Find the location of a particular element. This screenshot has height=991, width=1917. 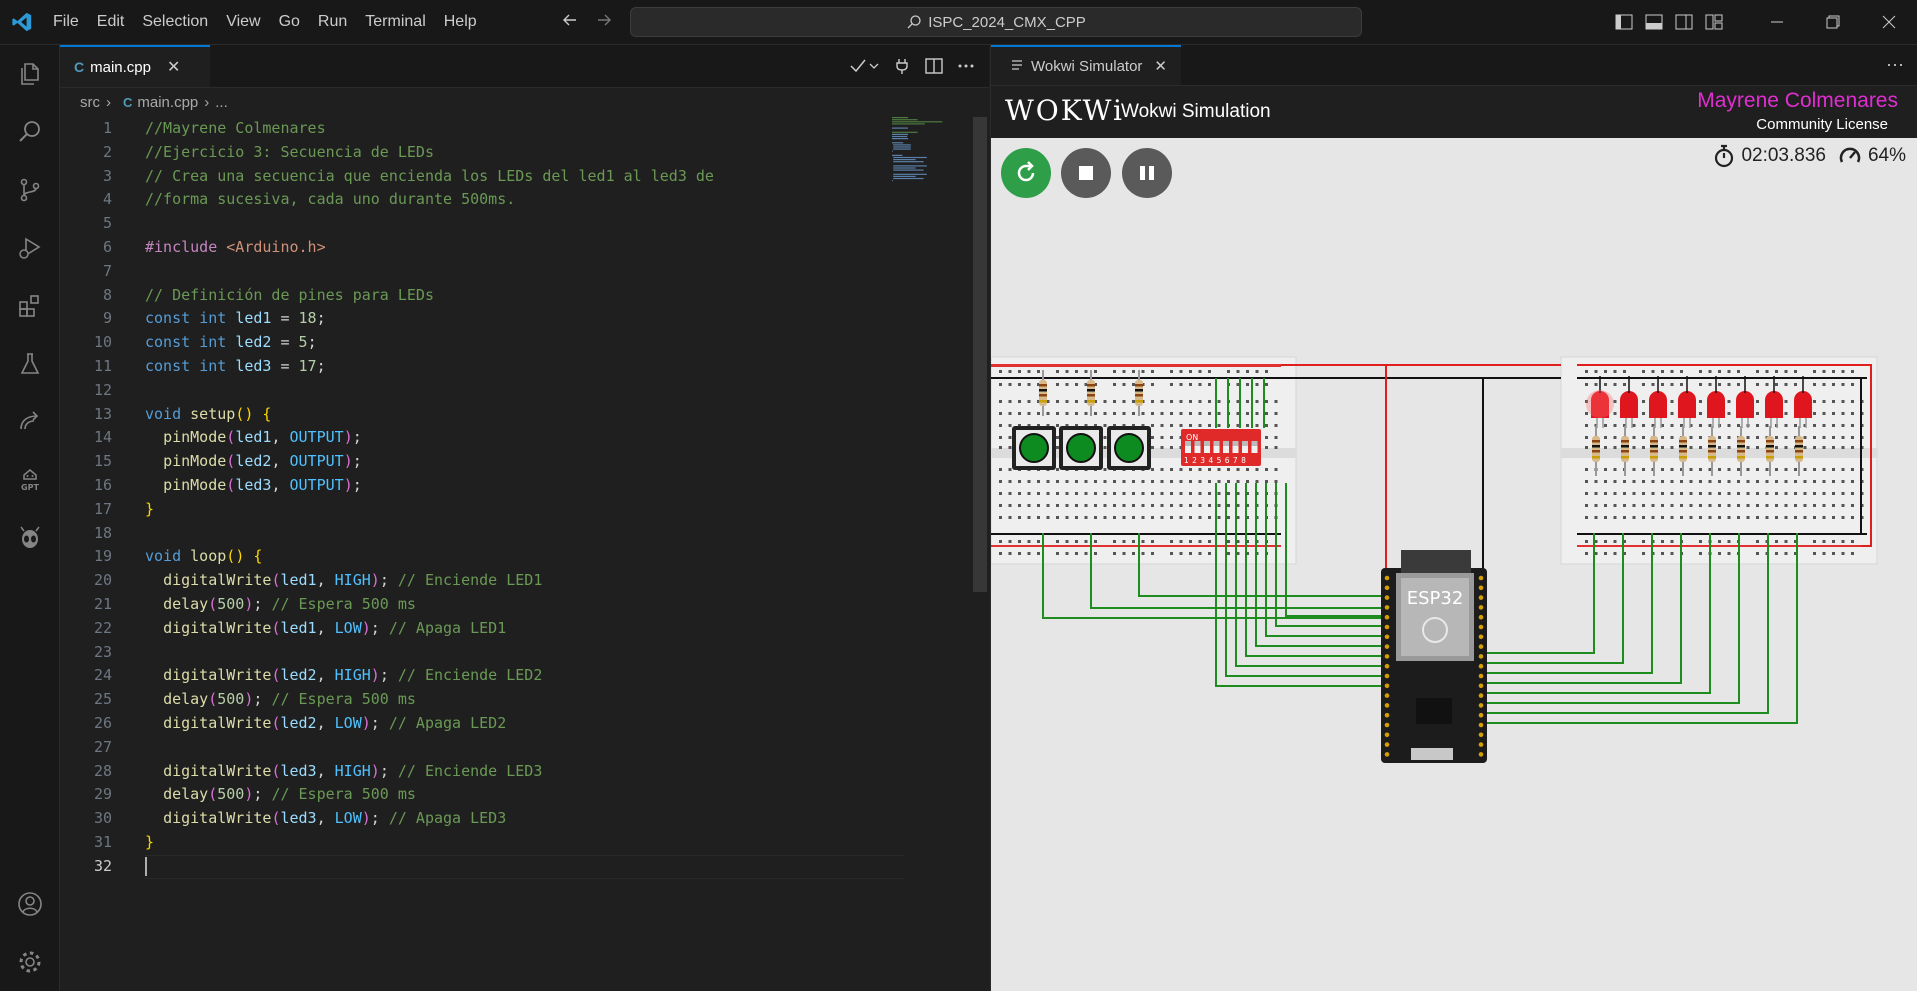

more-actions-icon: ··· is located at coordinates (1895, 64).